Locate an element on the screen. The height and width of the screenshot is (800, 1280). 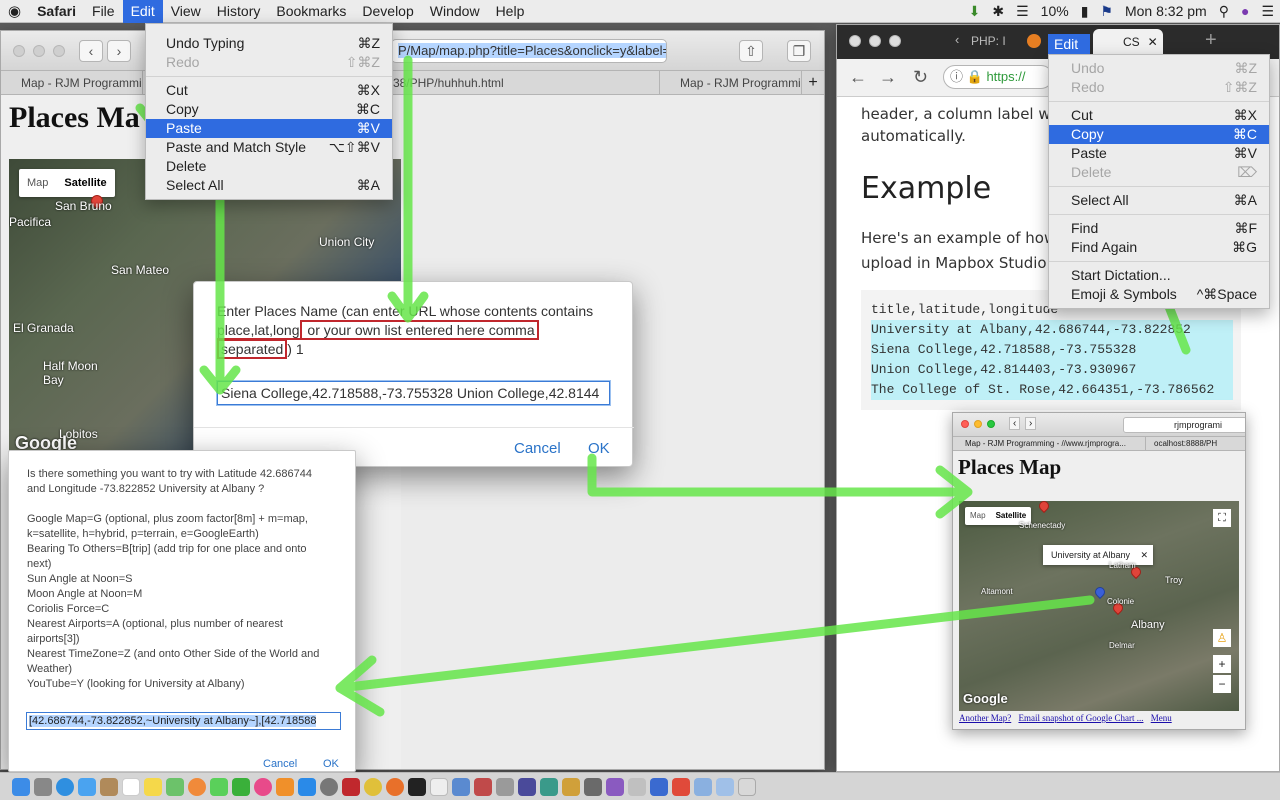
itunes-icon is located at coordinates (263, 786).